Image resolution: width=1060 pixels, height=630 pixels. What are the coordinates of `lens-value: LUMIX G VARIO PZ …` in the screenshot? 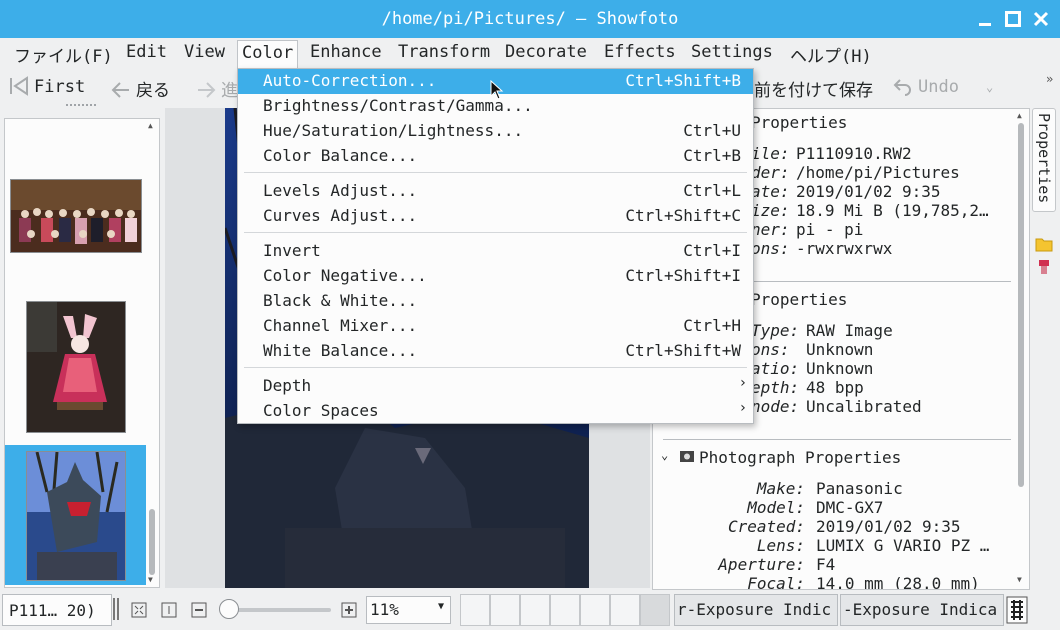 It's located at (903, 545).